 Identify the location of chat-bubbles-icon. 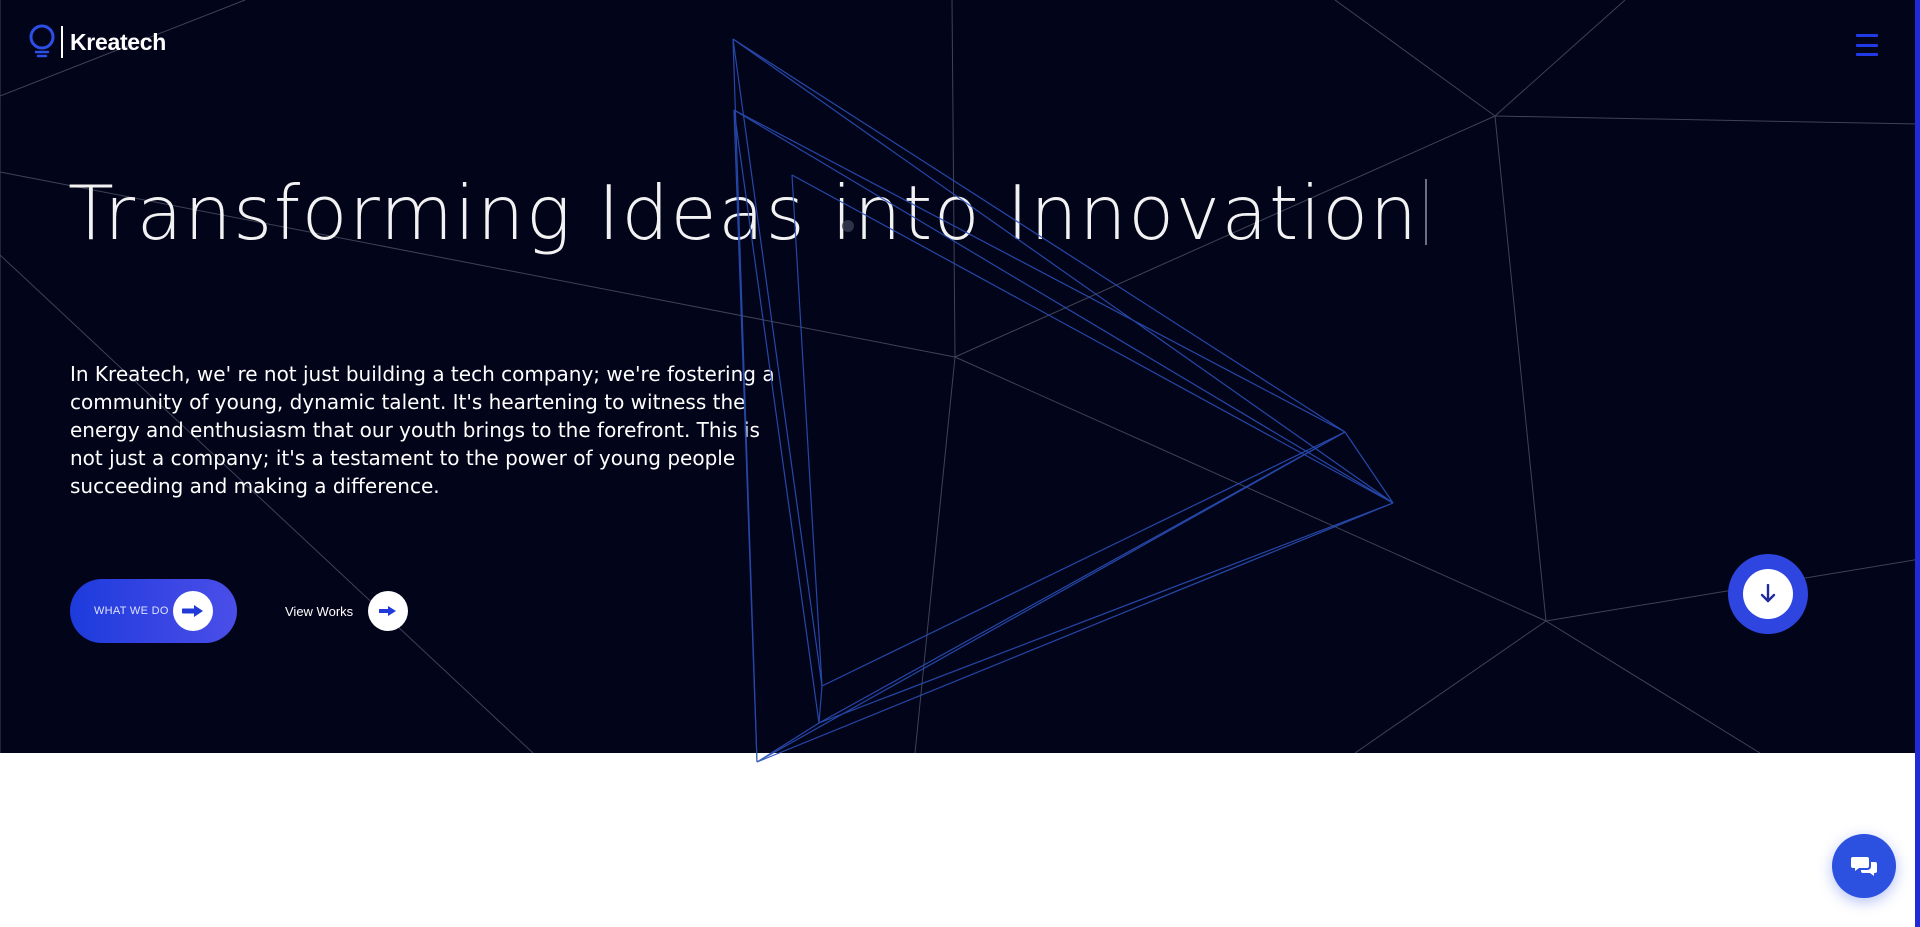
(1864, 866).